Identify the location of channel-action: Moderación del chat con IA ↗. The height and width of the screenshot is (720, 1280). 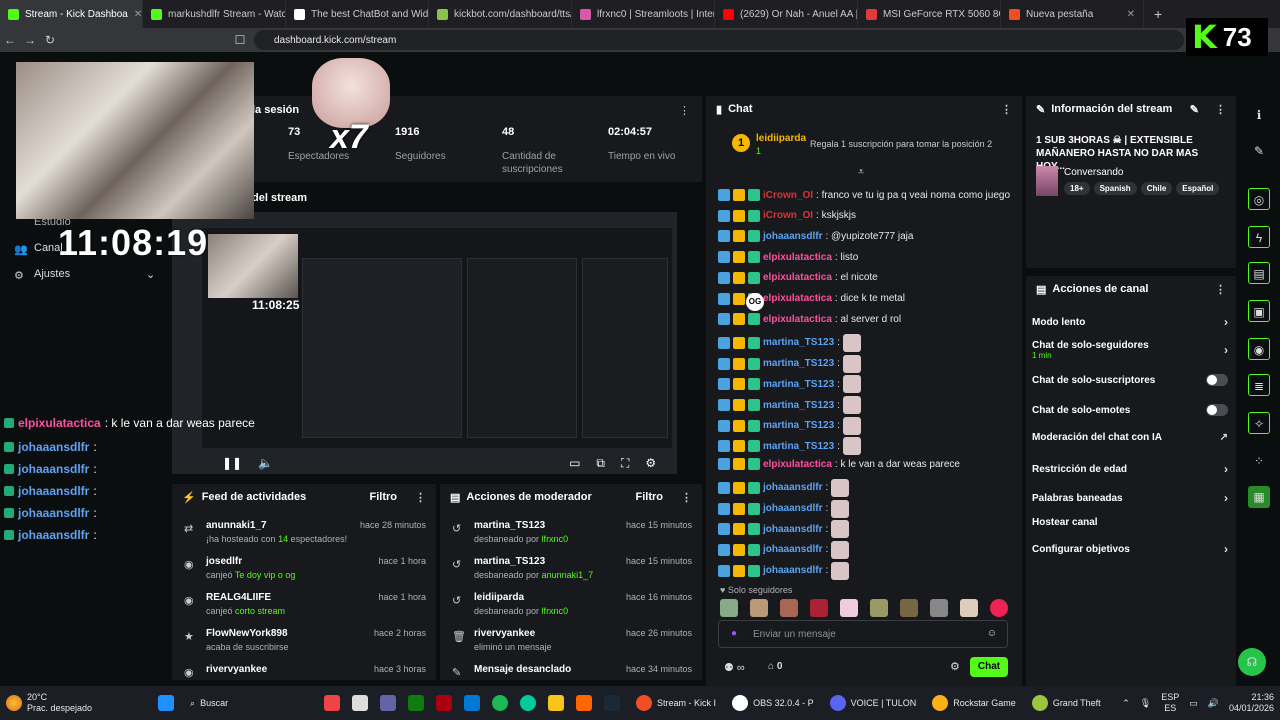
(1130, 437).